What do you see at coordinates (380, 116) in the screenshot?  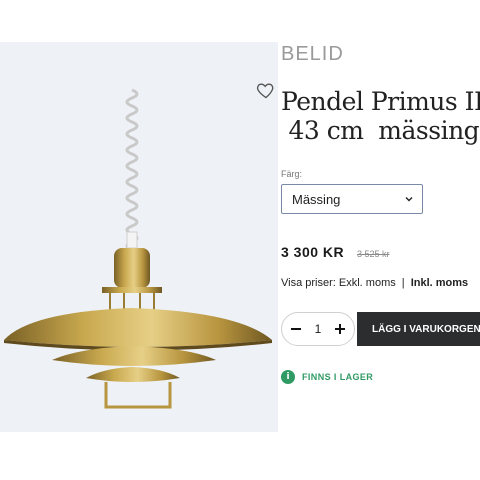 I see `product-title: Pendel Primus II 43 cm mässing` at bounding box center [380, 116].